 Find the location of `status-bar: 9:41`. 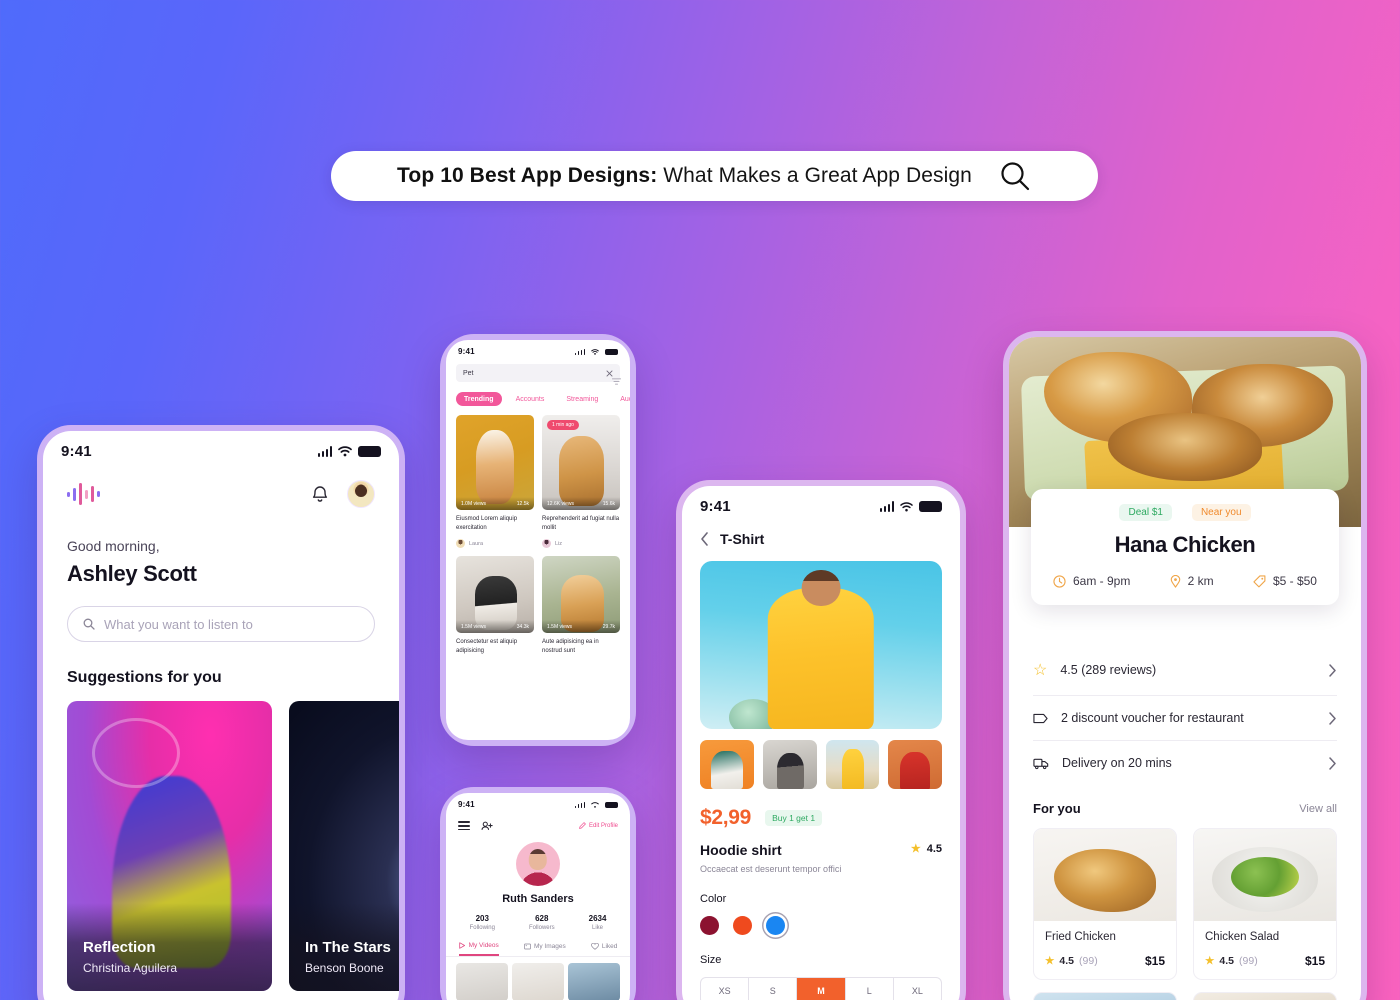

status-bar: 9:41 is located at coordinates (221, 447).